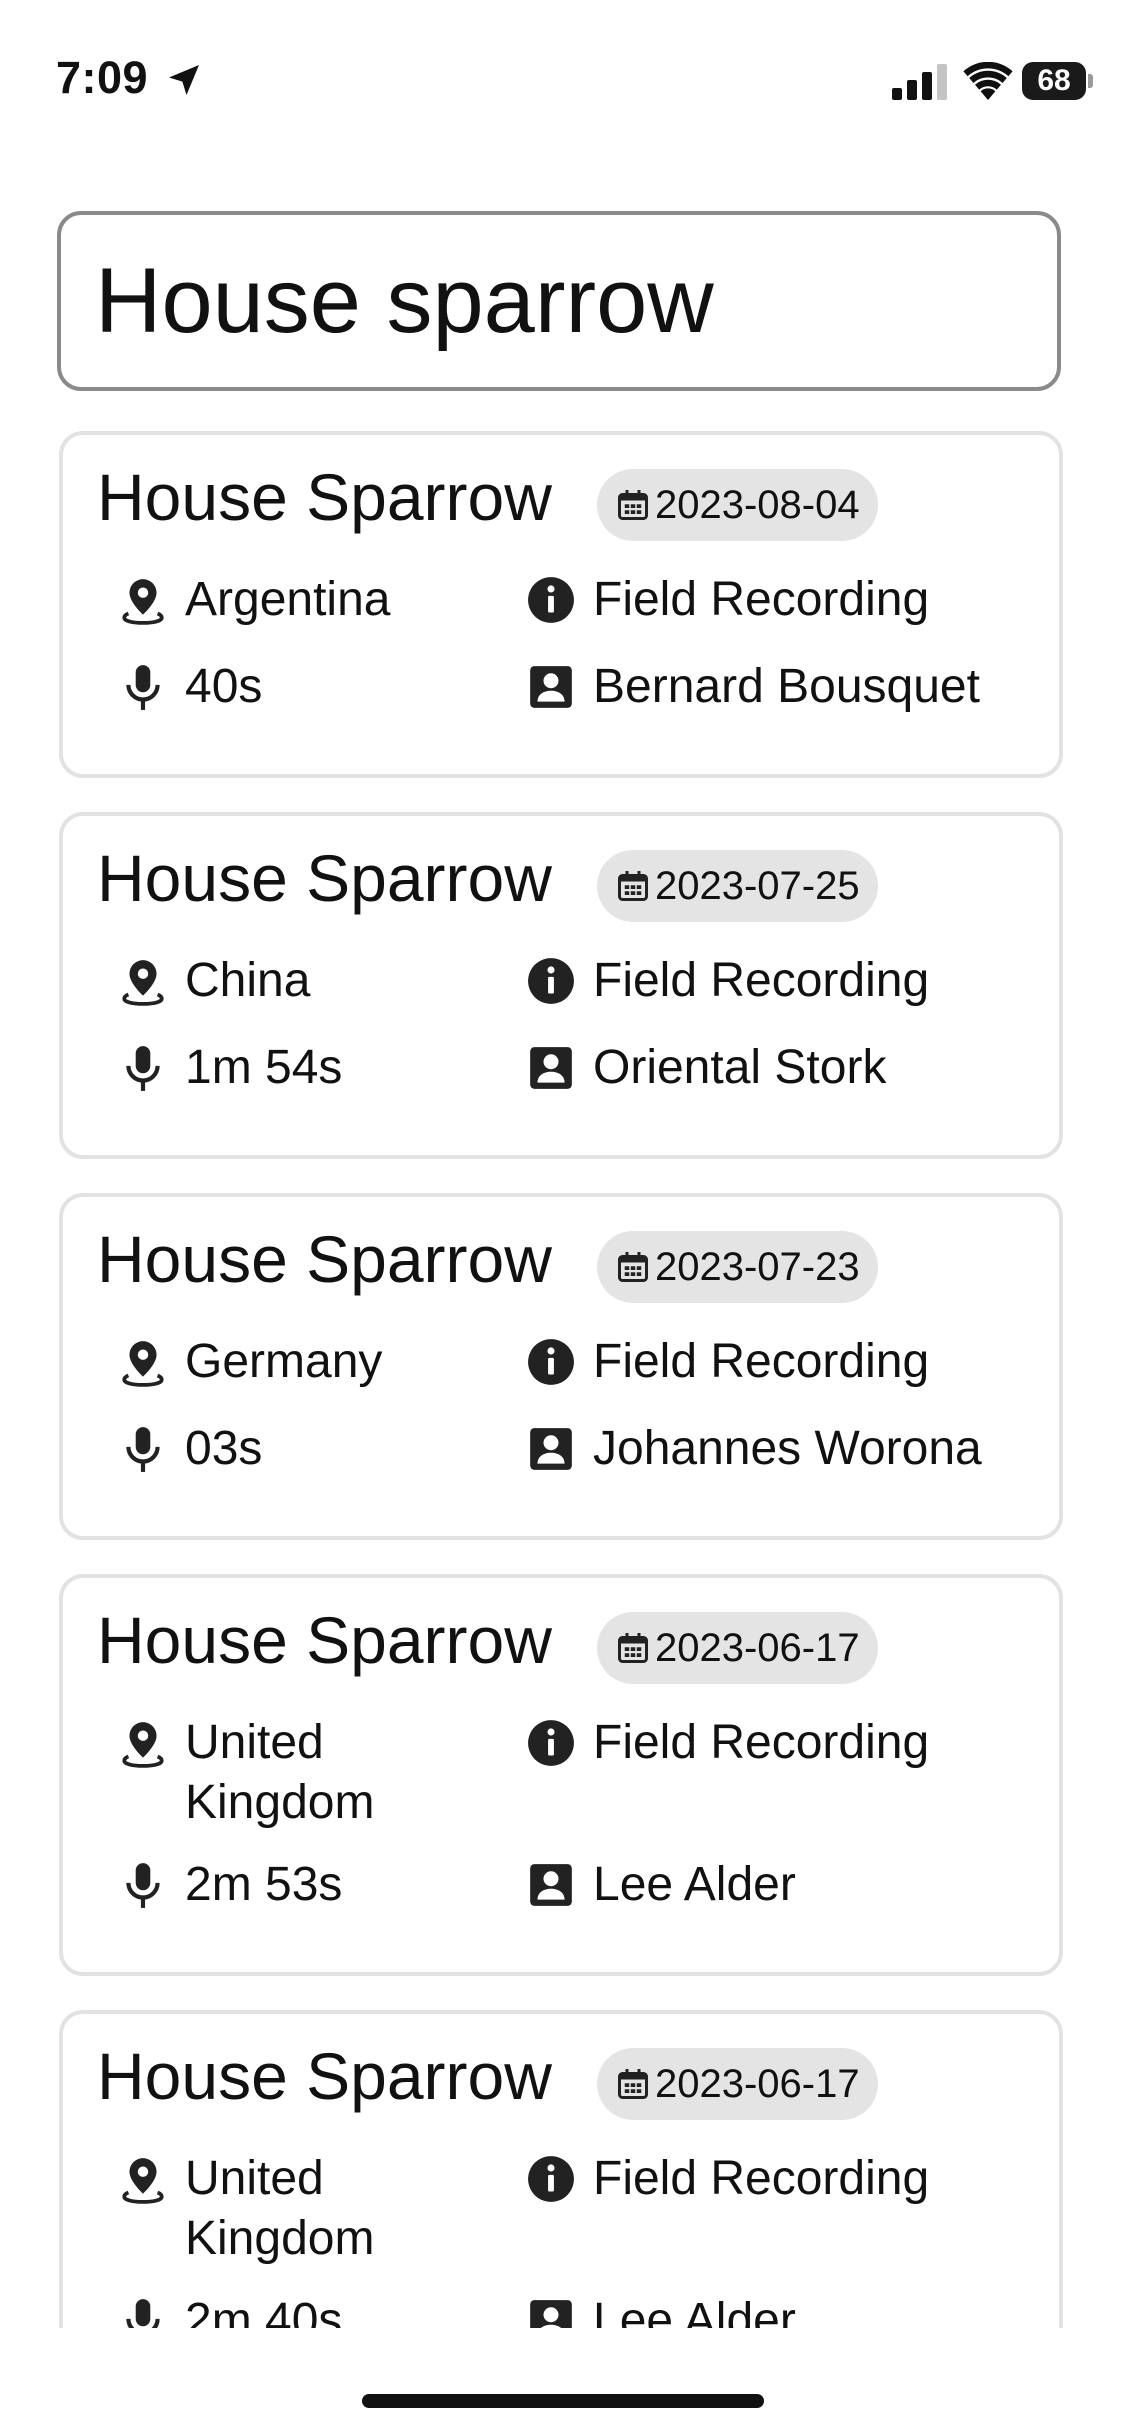  What do you see at coordinates (757, 504) in the screenshot?
I see `recording-date: 2023-08-04` at bounding box center [757, 504].